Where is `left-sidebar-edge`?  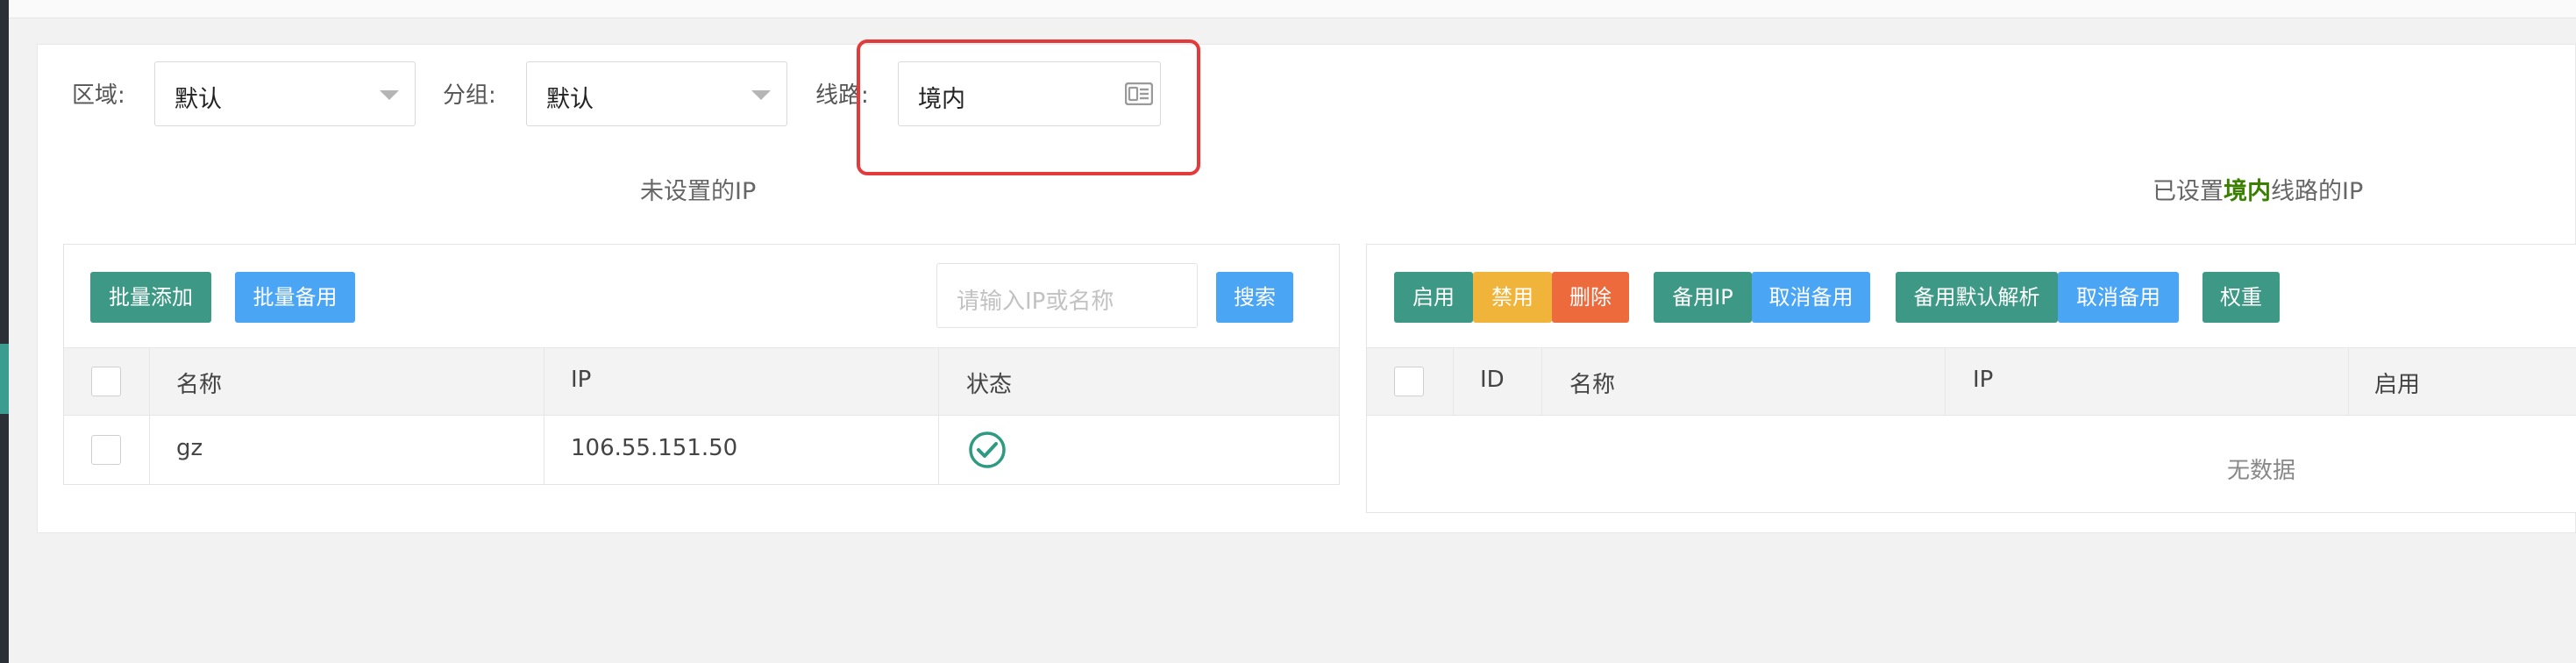
left-sidebar-edge is located at coordinates (4, 331).